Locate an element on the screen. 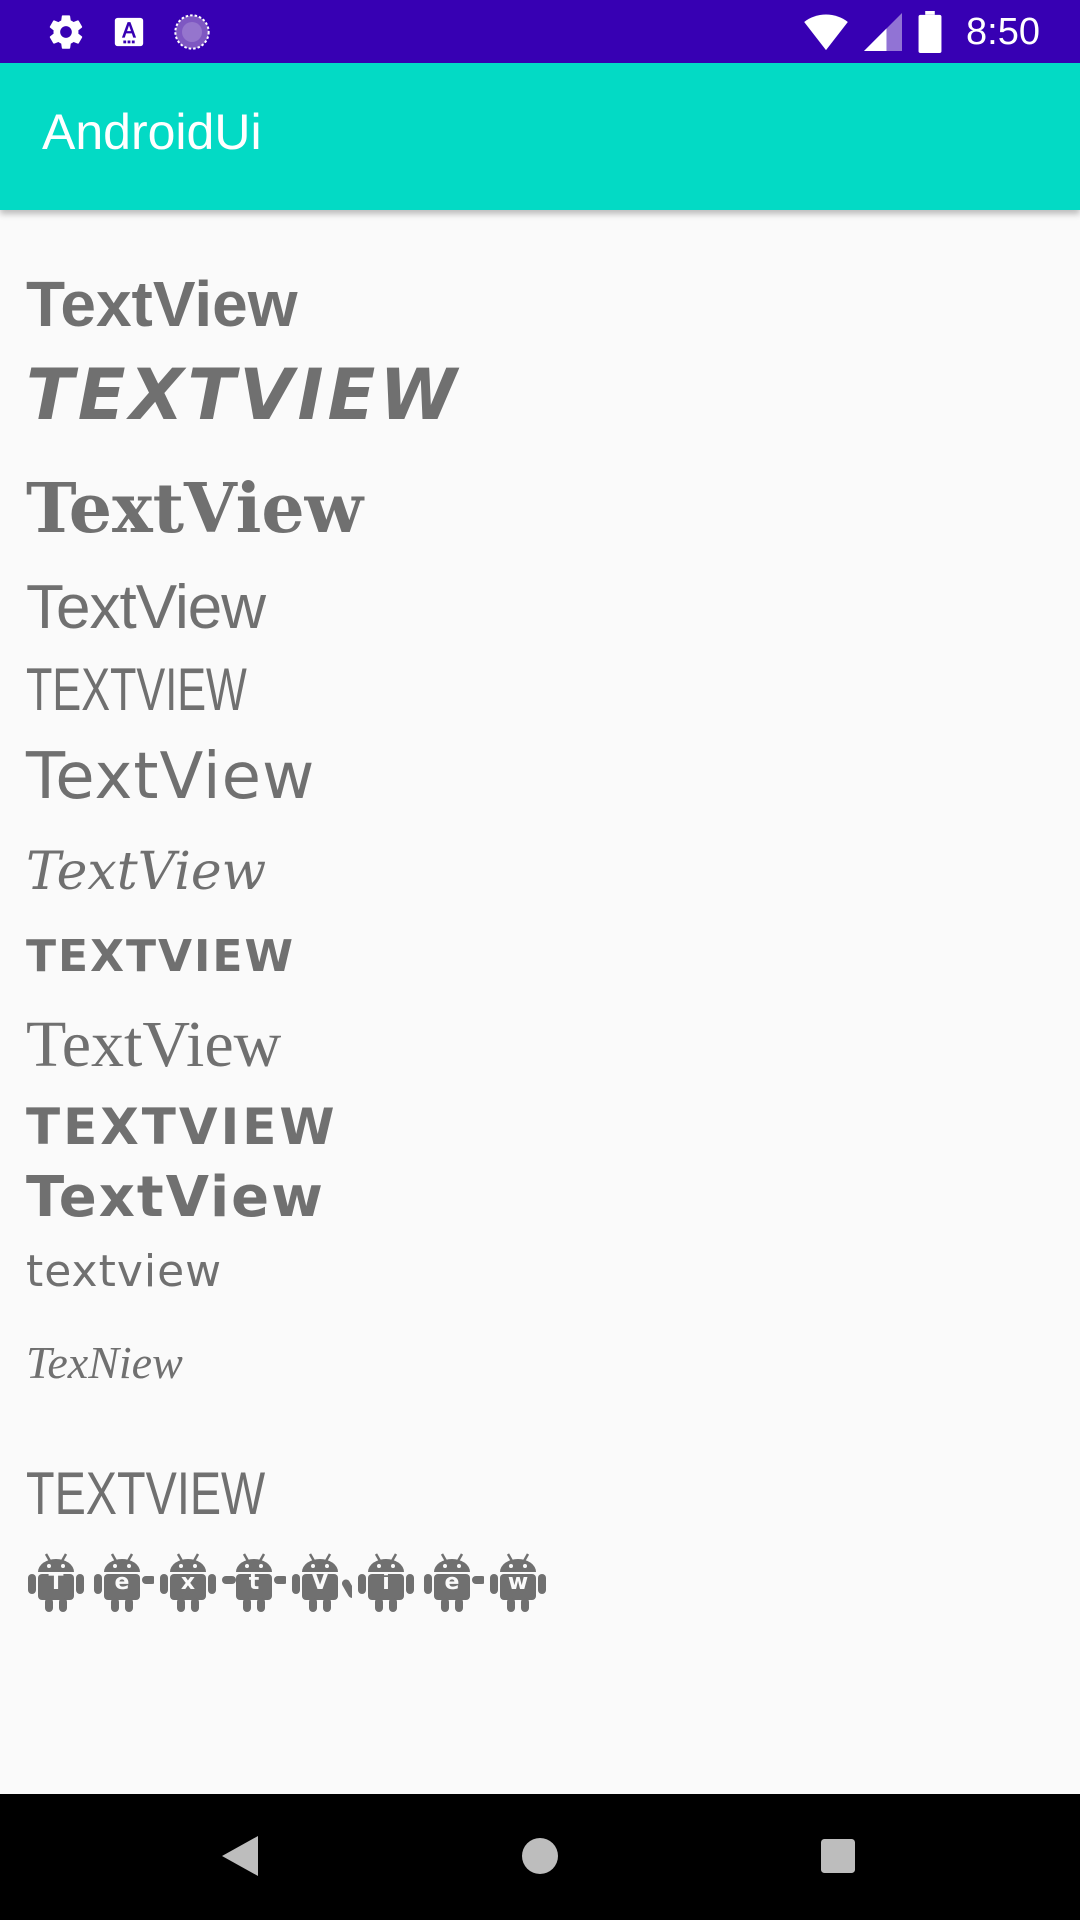  app-title: AndroidUi is located at coordinates (152, 132).